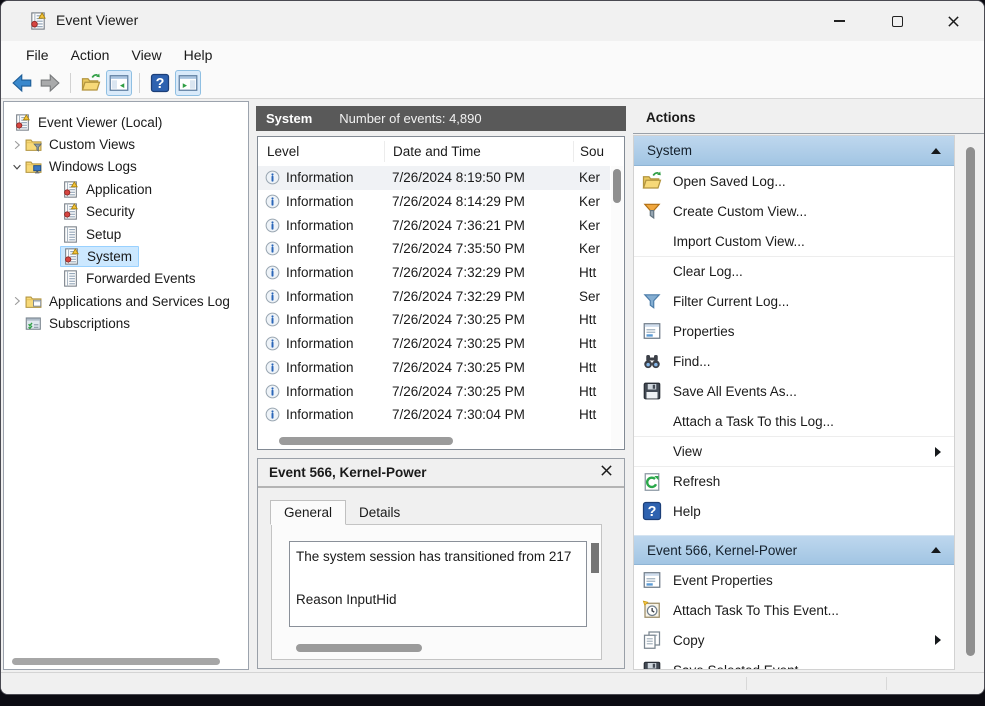  What do you see at coordinates (119, 83) in the screenshot?
I see `show-console-tree-button` at bounding box center [119, 83].